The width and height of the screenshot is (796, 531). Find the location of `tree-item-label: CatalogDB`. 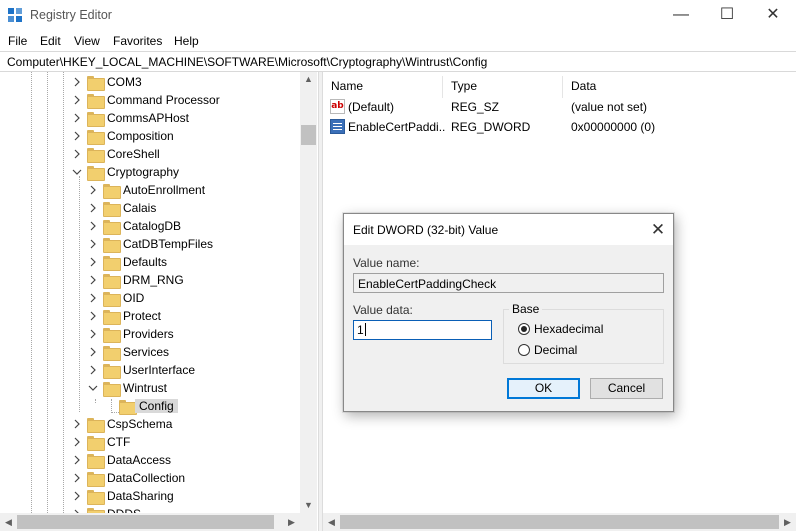

tree-item-label: CatalogDB is located at coordinates (152, 226).